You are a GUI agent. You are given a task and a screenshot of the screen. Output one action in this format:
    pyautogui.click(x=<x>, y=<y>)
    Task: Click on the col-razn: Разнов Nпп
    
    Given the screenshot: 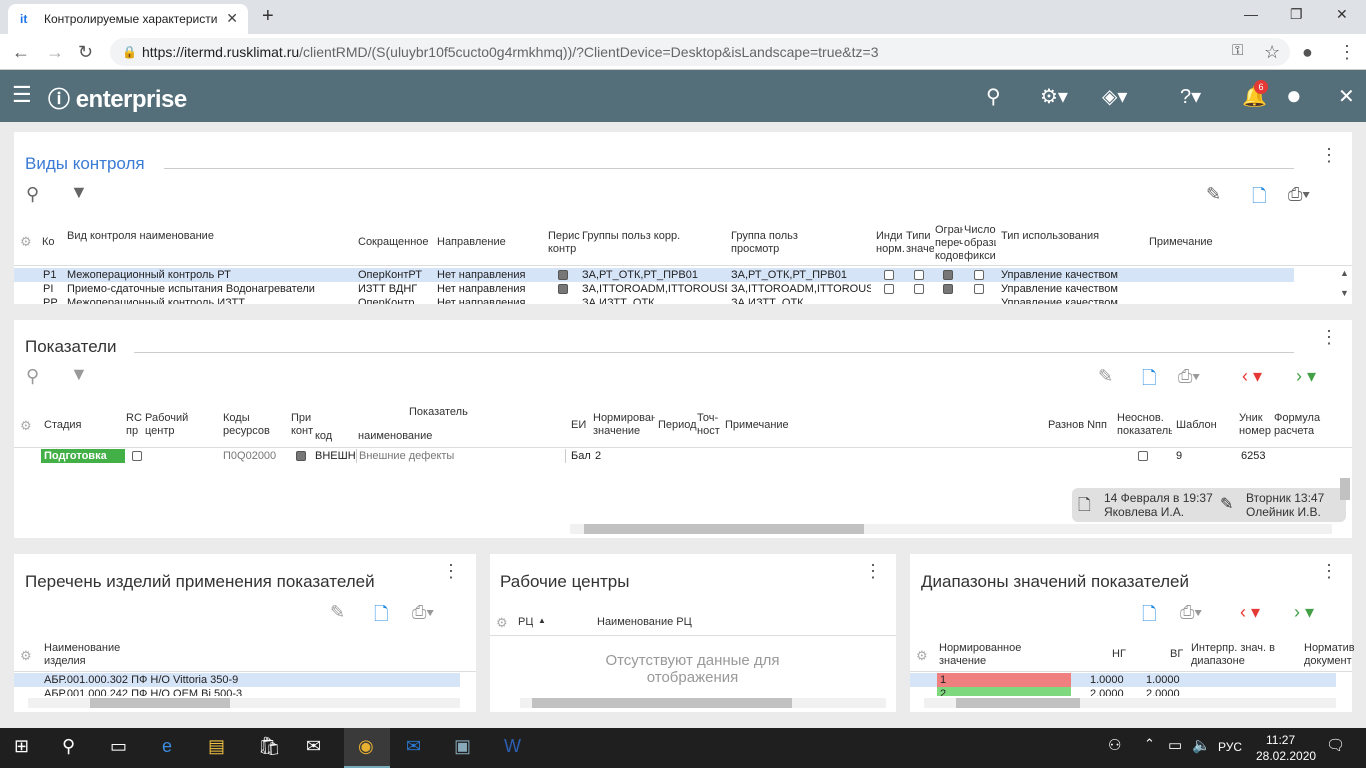 What is the action you would take?
    pyautogui.click(x=1077, y=425)
    